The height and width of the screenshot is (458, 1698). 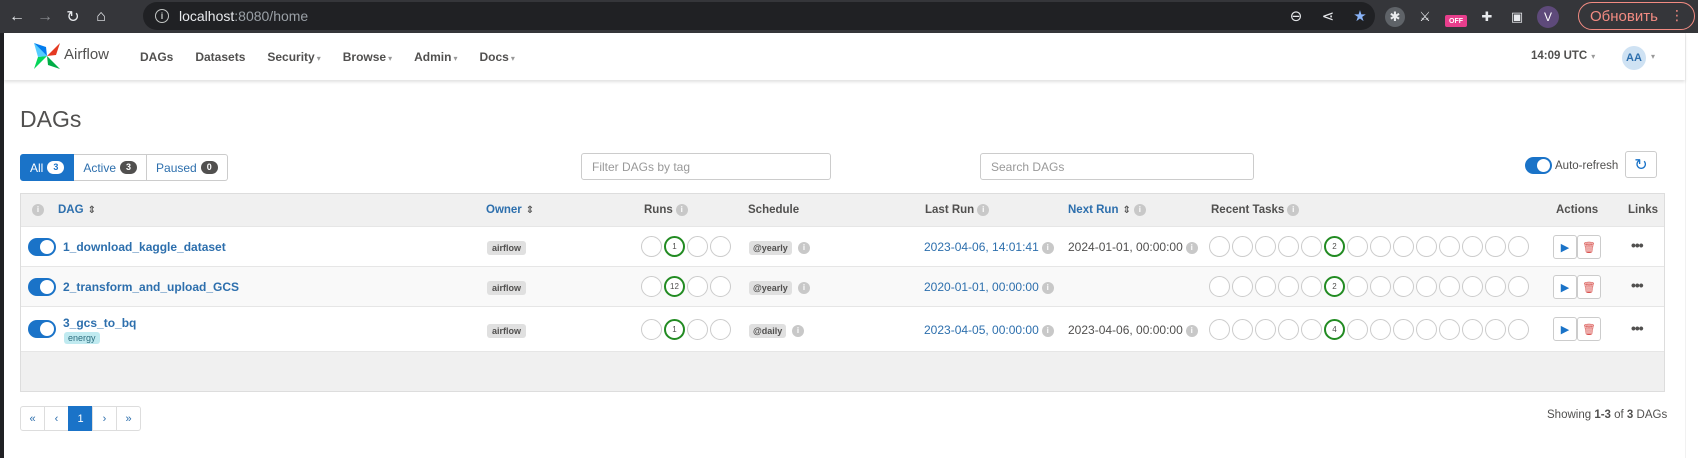 I want to click on reload-icon: ↻, so click(x=73, y=17).